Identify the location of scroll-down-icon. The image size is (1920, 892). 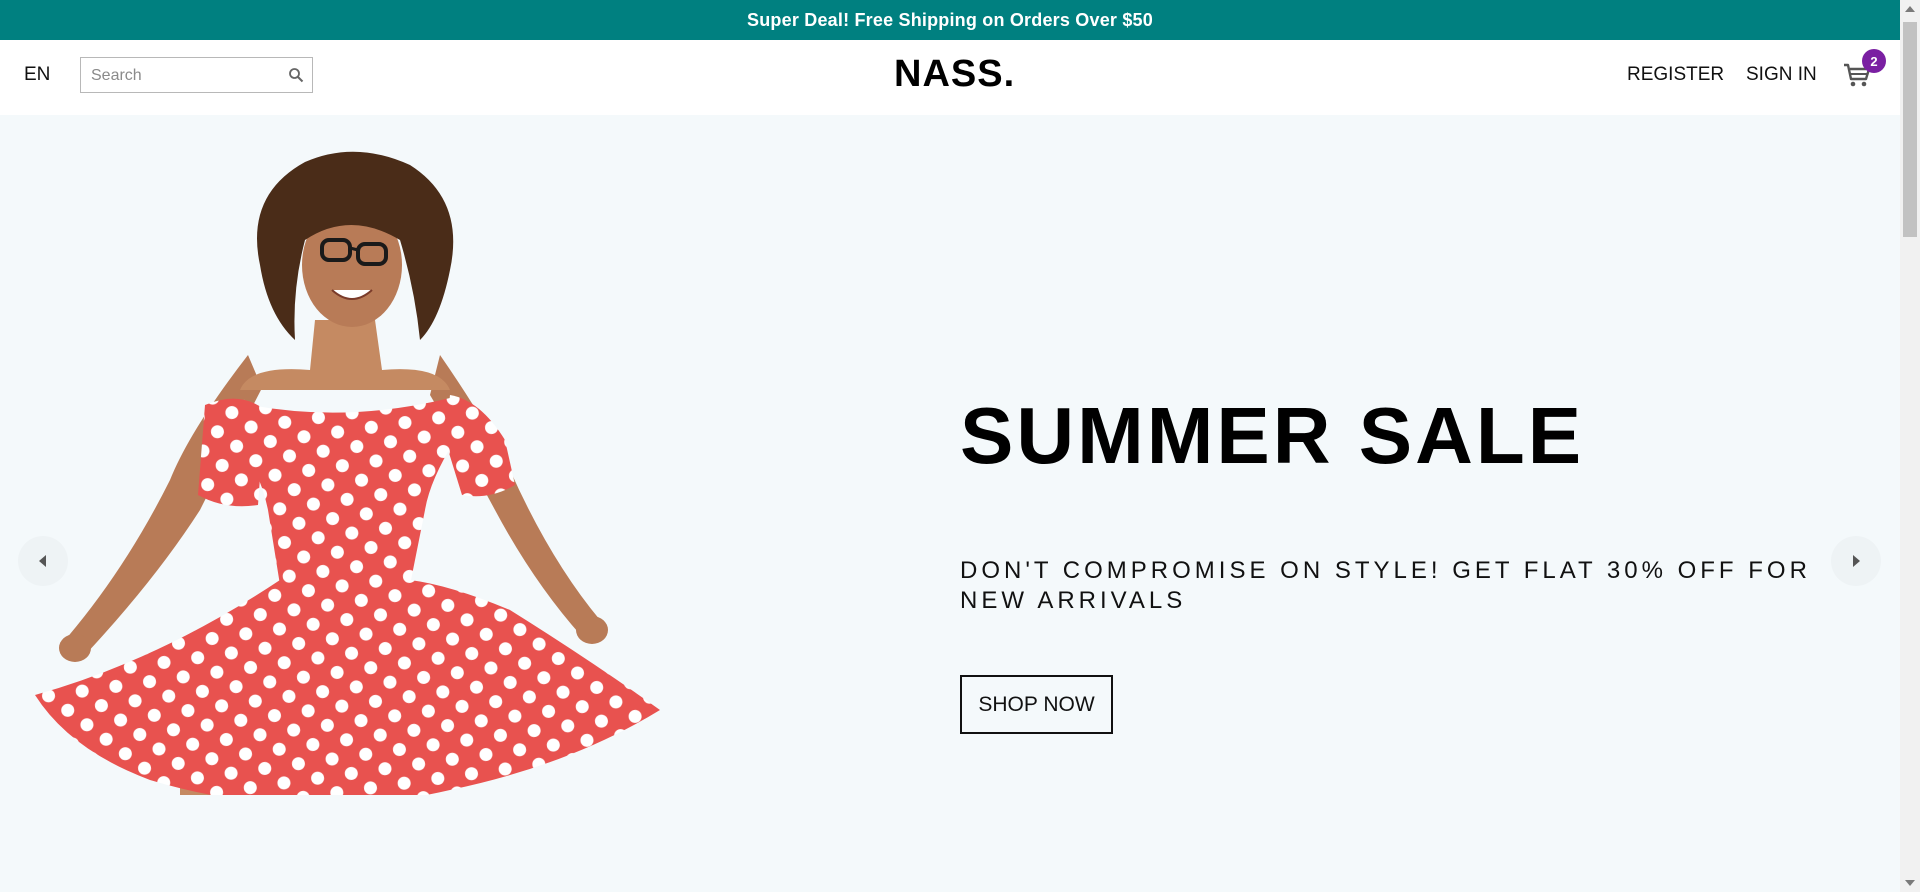
(1910, 883).